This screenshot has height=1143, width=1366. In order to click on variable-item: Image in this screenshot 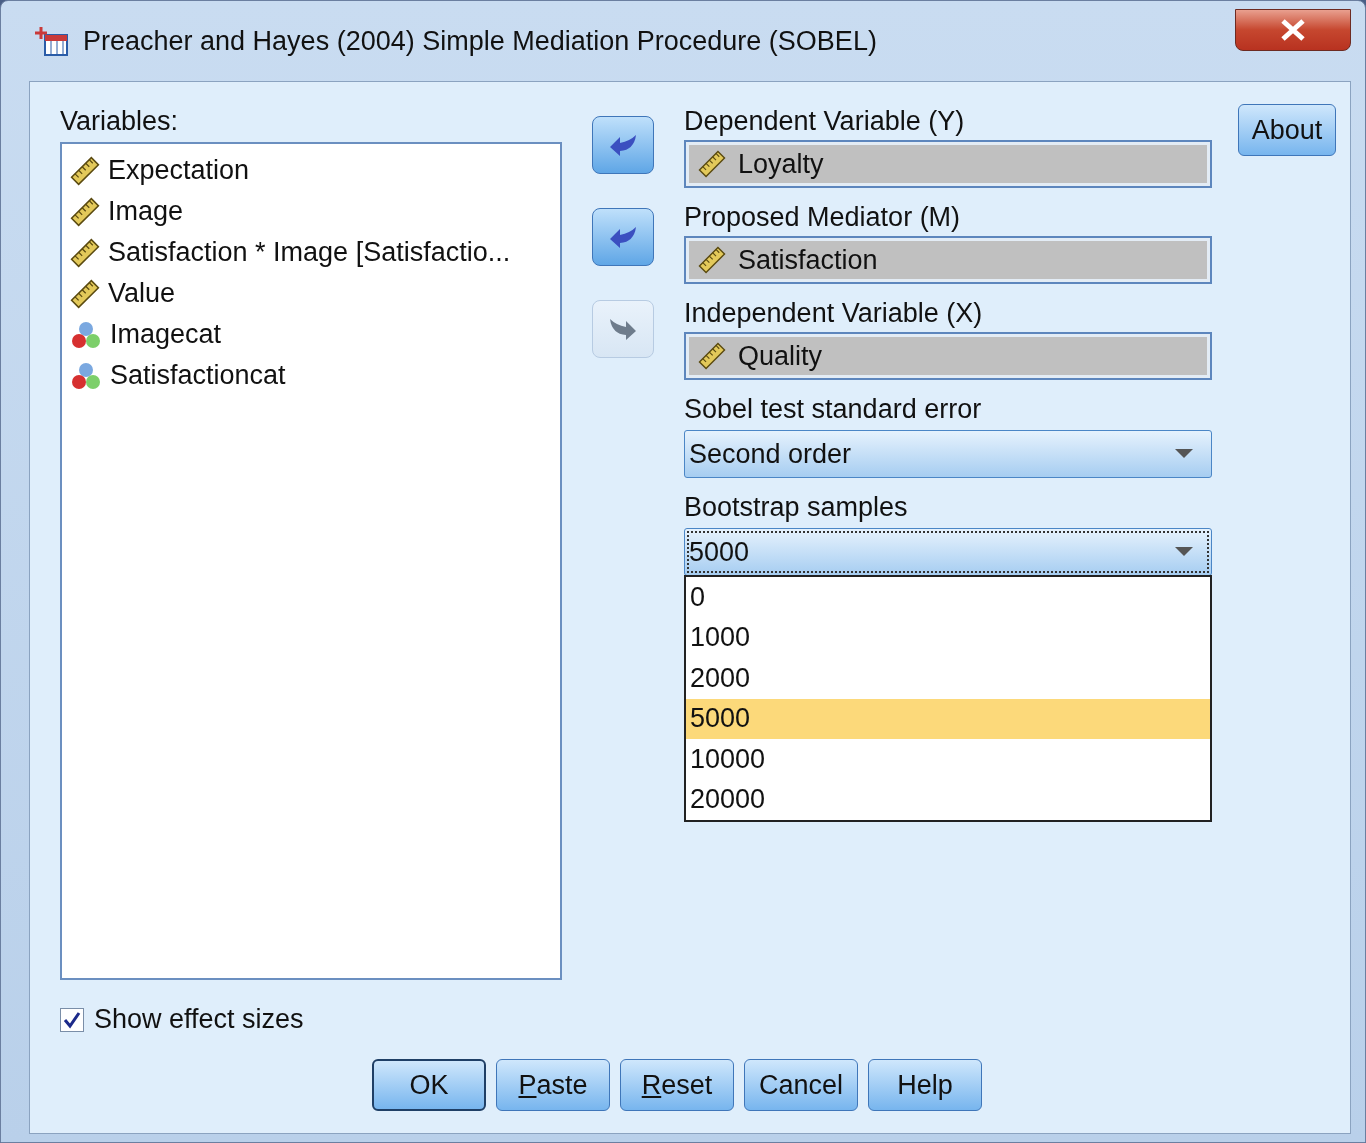, I will do `click(311, 211)`.